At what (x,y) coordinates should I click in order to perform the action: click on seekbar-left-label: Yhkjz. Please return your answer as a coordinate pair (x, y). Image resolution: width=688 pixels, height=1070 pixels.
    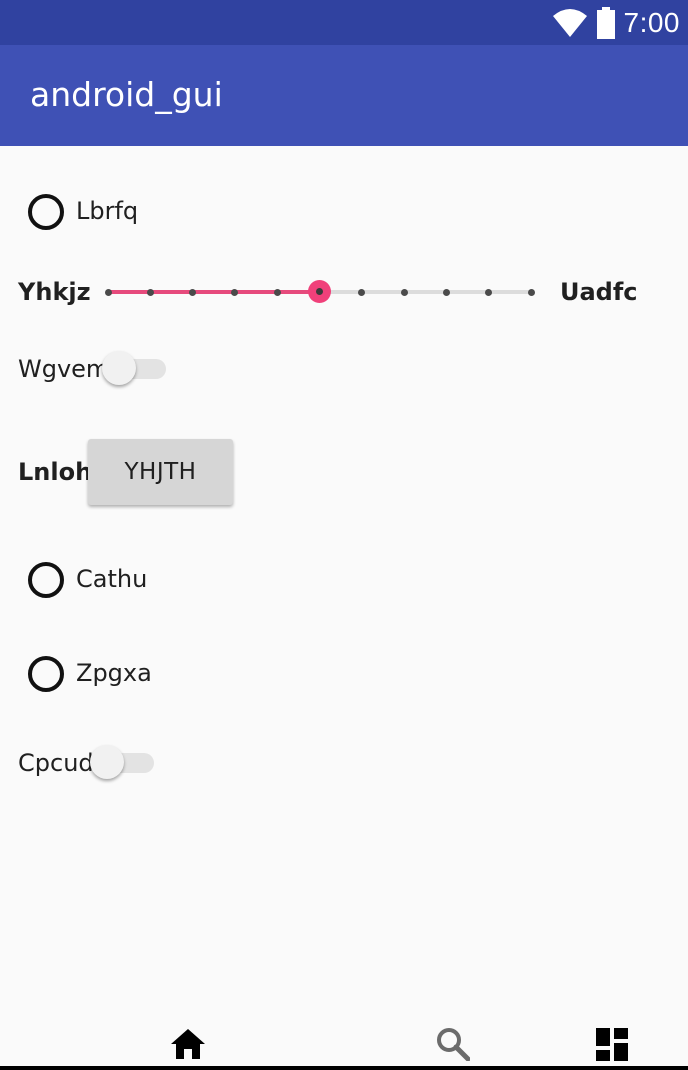
    Looking at the image, I should click on (54, 292).